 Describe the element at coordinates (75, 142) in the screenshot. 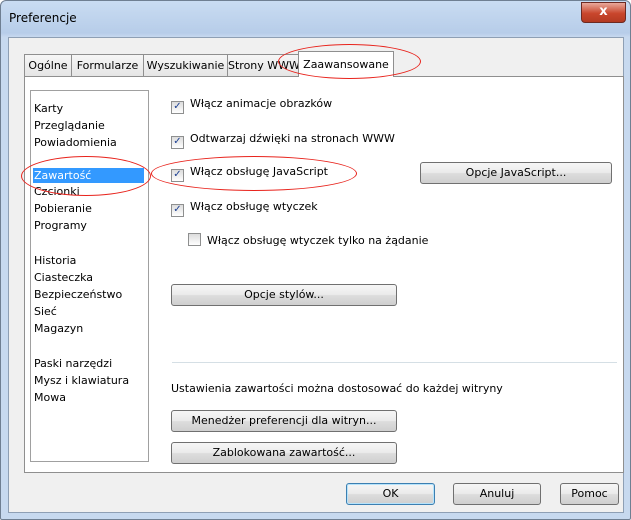

I see `sidebar-item-powiadomienia: Powiadomienia` at that location.